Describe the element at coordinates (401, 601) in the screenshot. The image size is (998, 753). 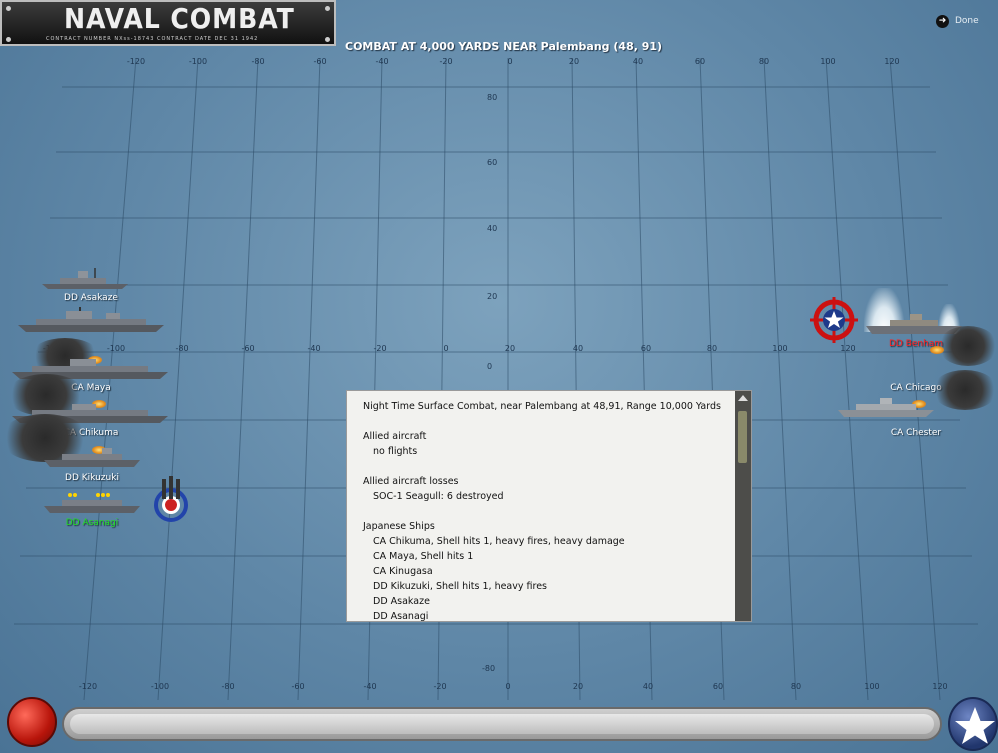
I see `report-line: DD Asakaze` at that location.